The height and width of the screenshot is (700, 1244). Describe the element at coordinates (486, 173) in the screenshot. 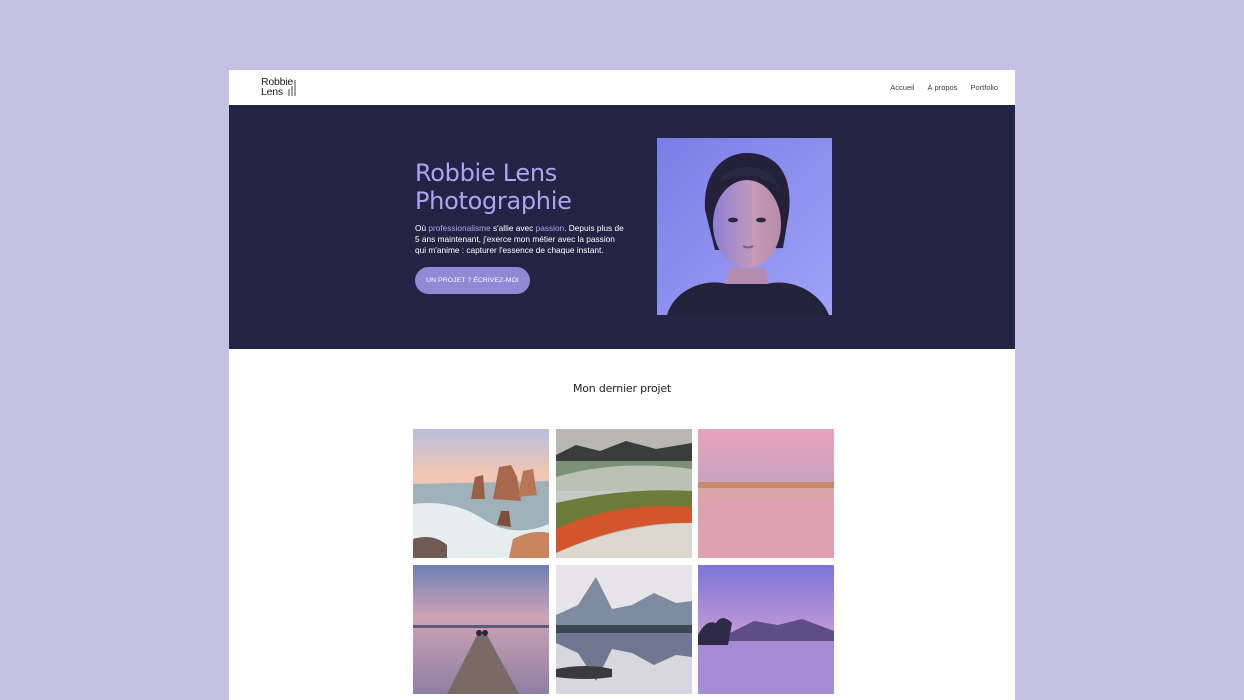

I see `hero-title-line-1: Robbie Lens` at that location.